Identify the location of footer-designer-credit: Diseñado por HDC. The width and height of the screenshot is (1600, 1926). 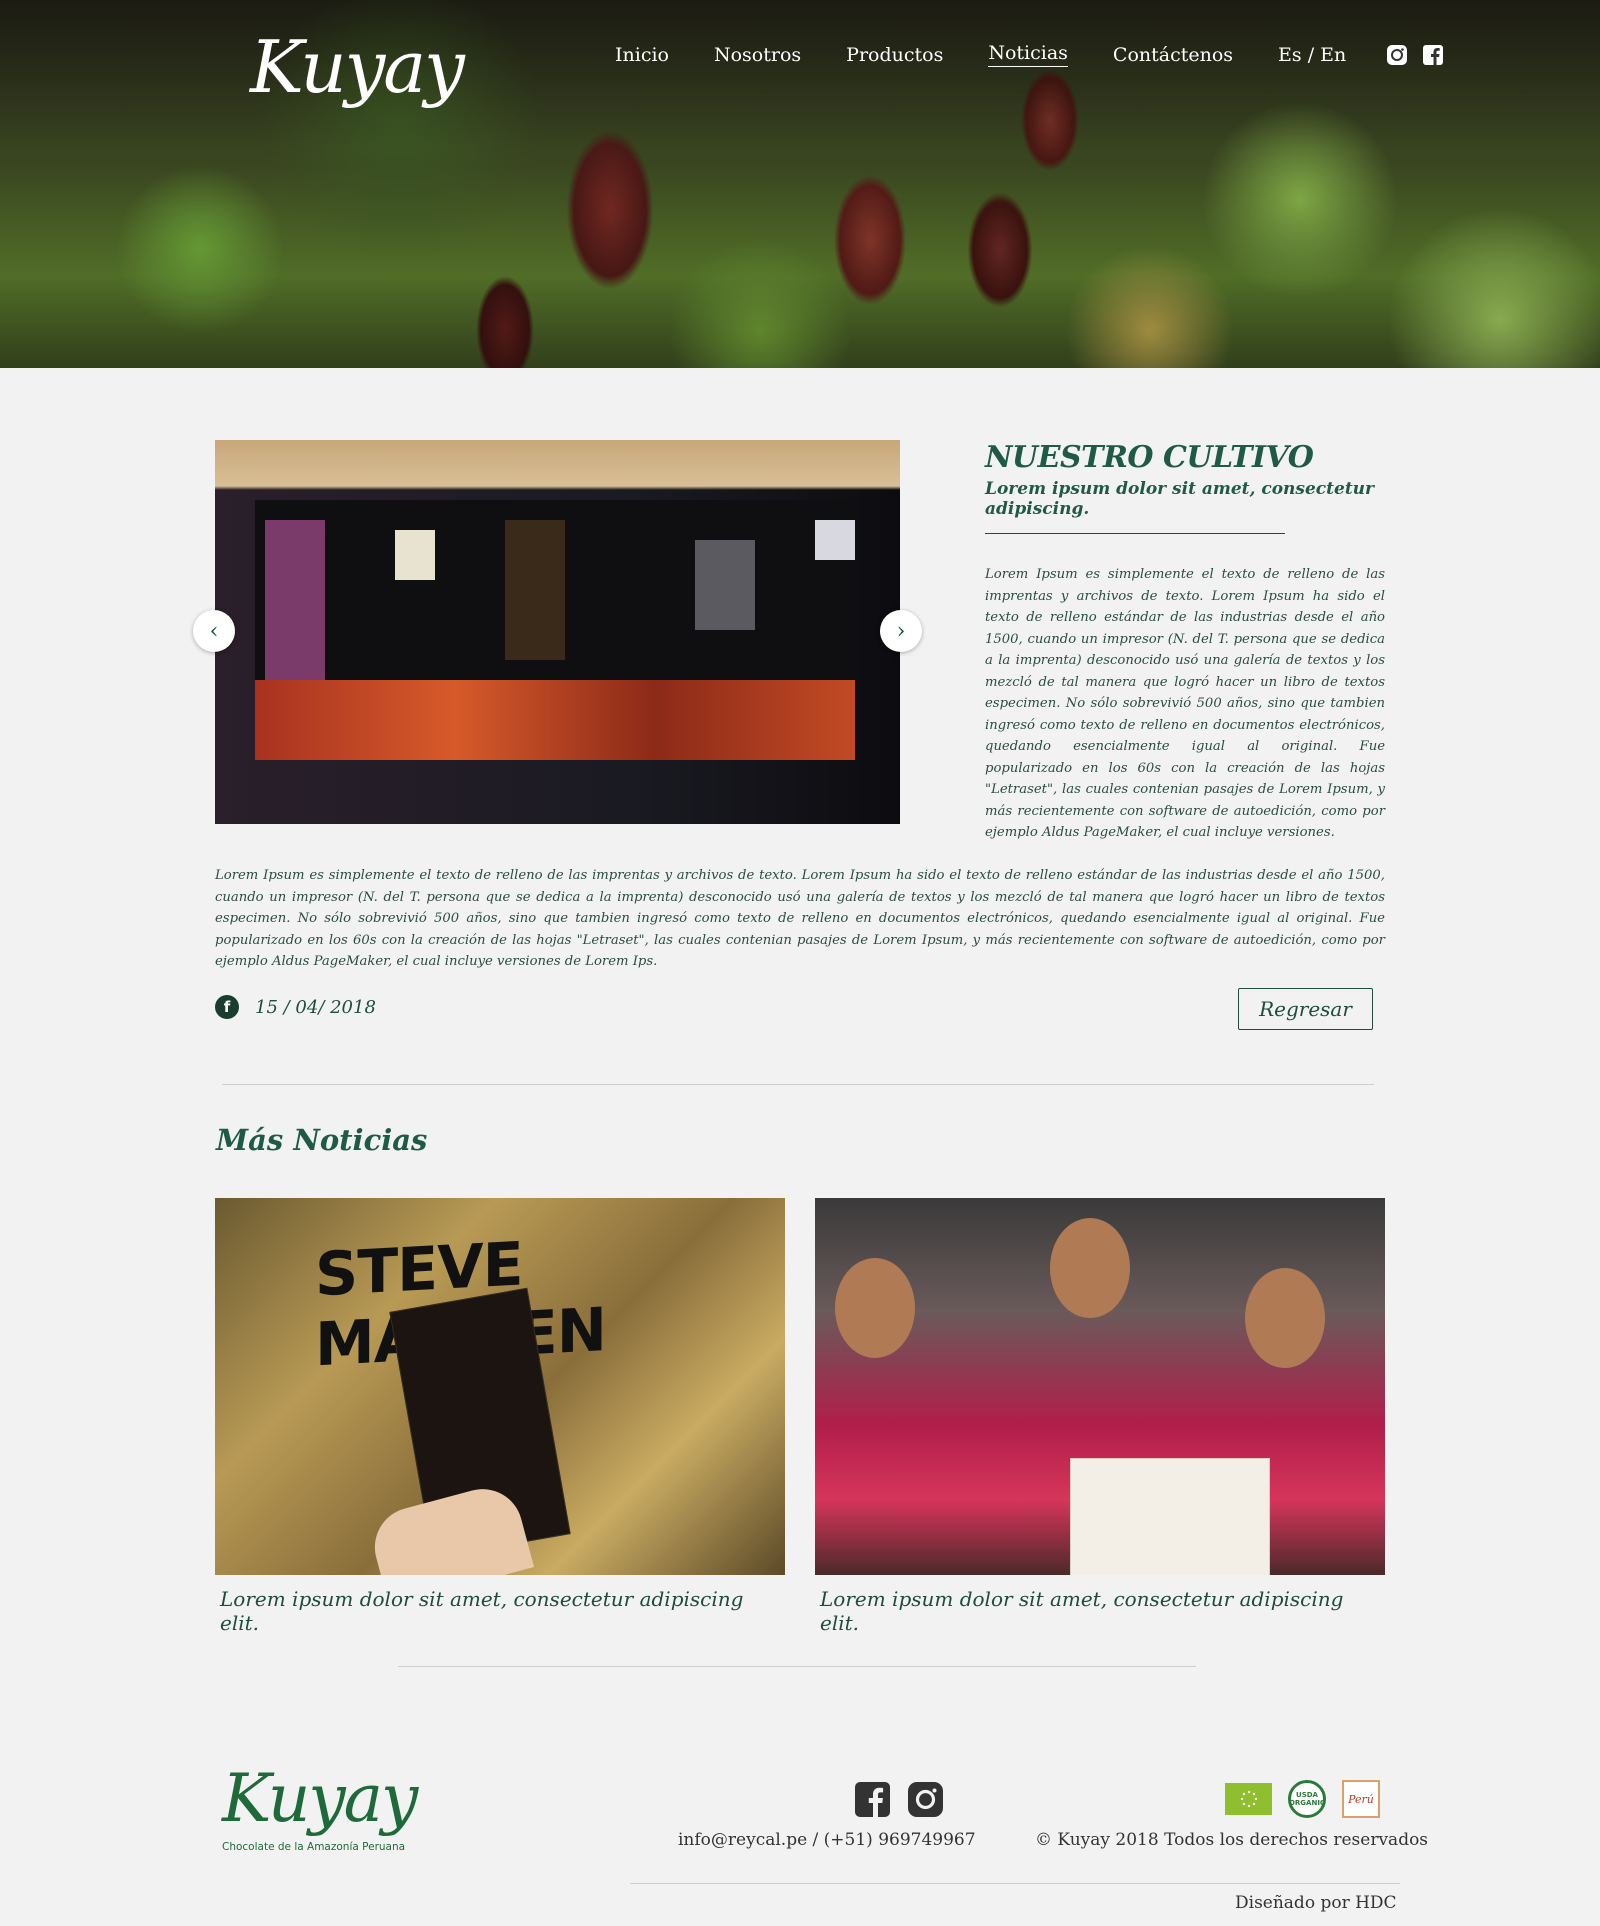
(1316, 1903).